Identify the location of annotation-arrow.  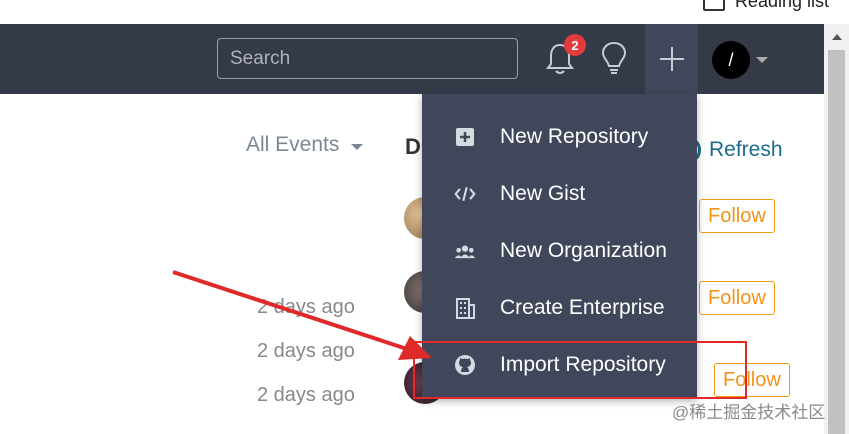
(302, 315).